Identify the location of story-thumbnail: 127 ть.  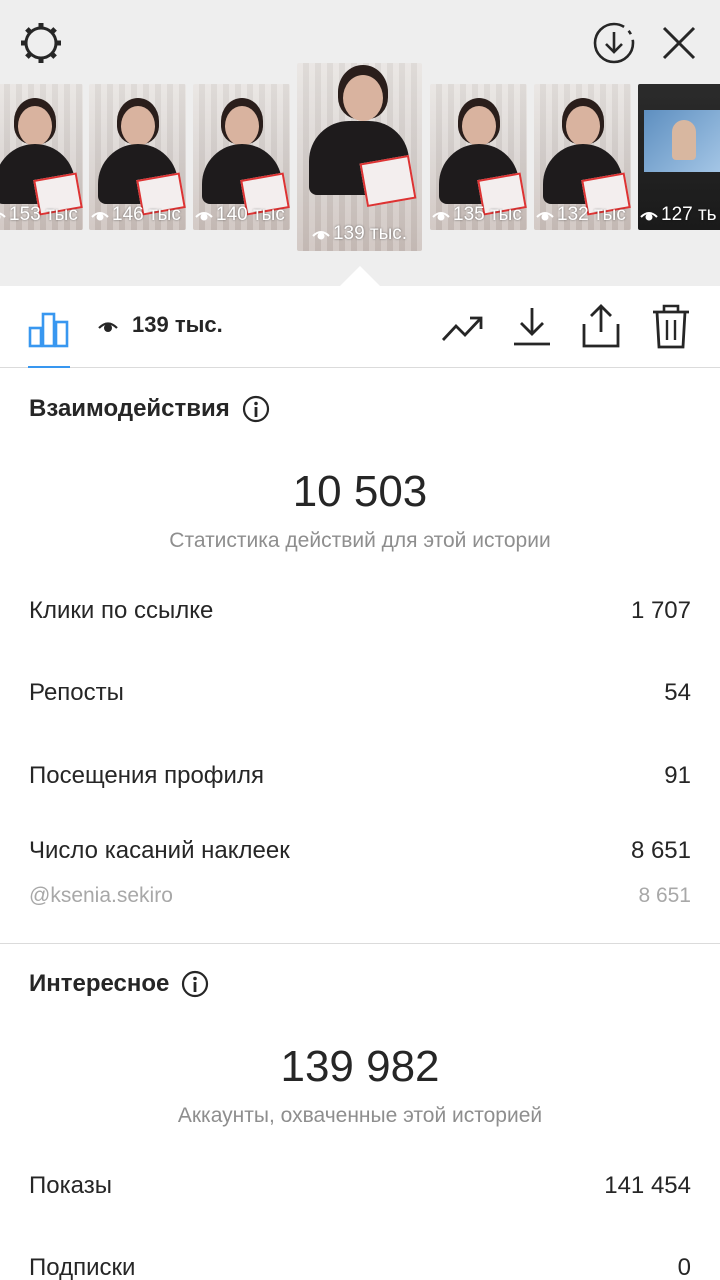
(679, 157).